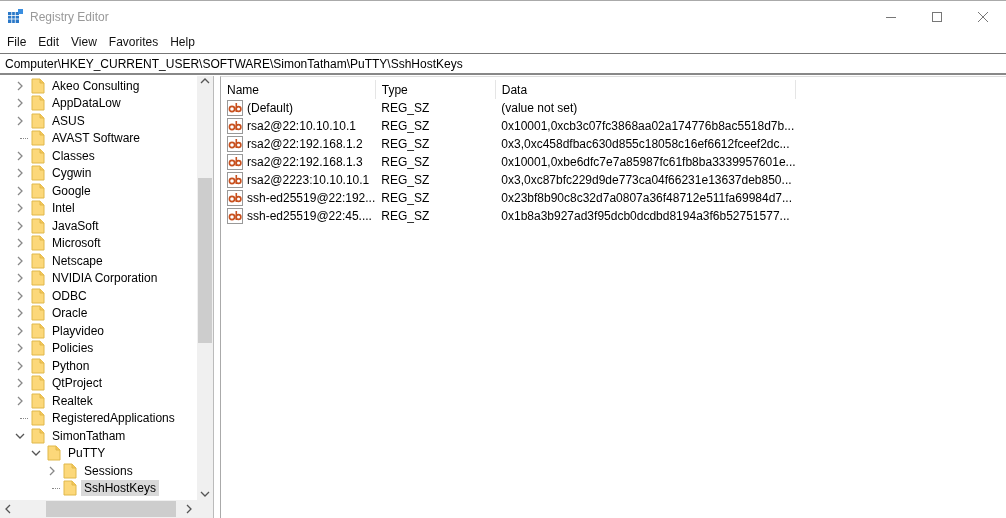  What do you see at coordinates (435, 89) in the screenshot?
I see `column-header: Type` at bounding box center [435, 89].